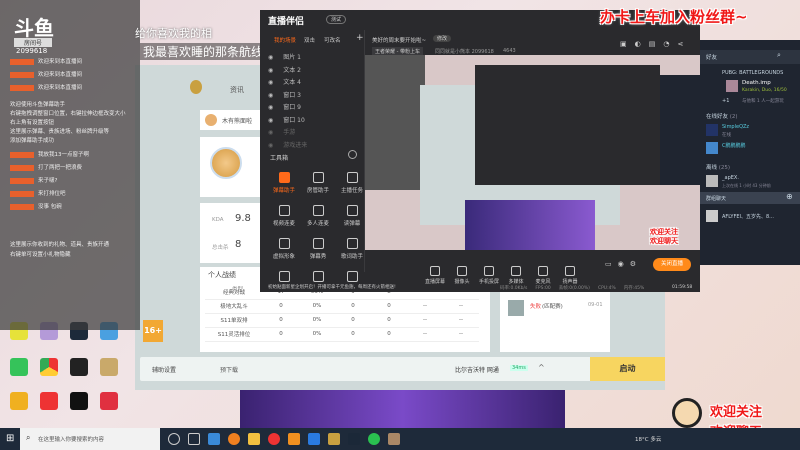 The height and width of the screenshot is (450, 800). Describe the element at coordinates (735, 127) in the screenshot. I see `online-friend: SimpleQZz` at that location.